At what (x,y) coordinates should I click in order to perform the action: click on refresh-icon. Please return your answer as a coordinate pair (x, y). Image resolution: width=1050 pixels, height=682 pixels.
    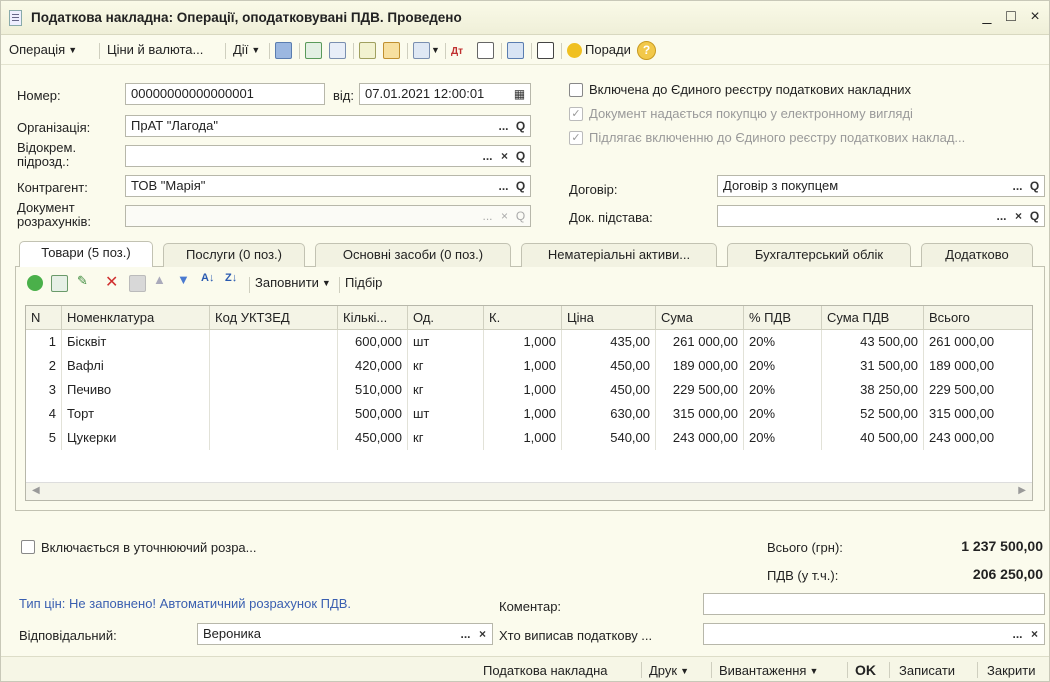
    Looking at the image, I should click on (313, 50).